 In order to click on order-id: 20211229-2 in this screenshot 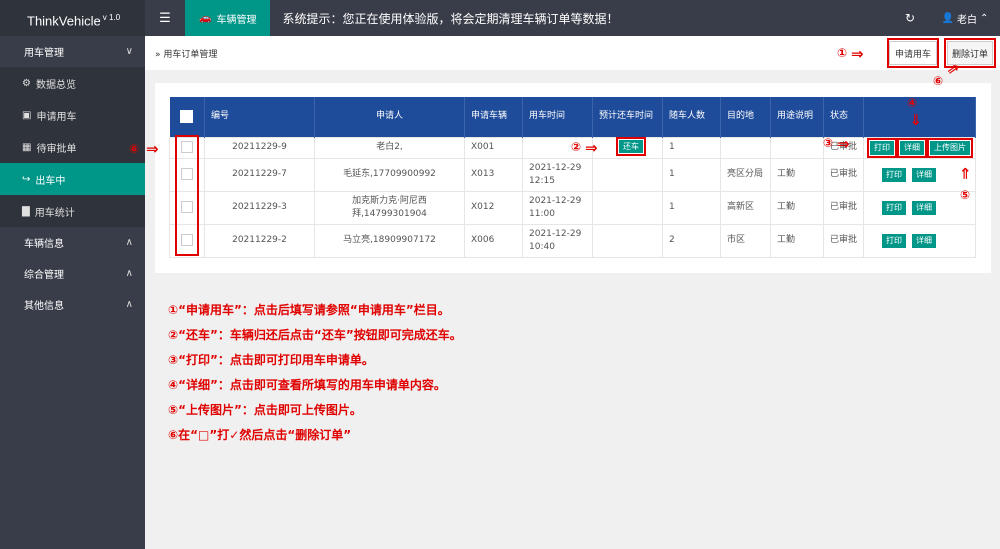, I will do `click(259, 240)`.